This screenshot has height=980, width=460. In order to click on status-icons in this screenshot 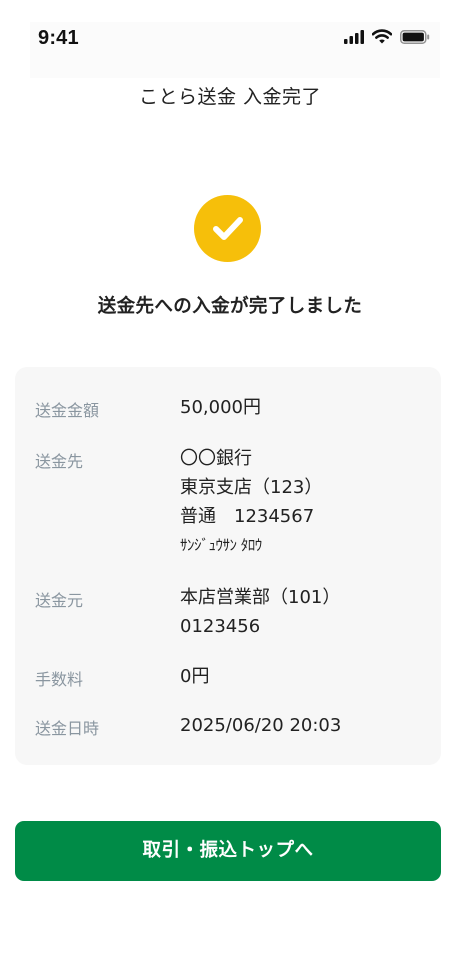, I will do `click(387, 38)`.